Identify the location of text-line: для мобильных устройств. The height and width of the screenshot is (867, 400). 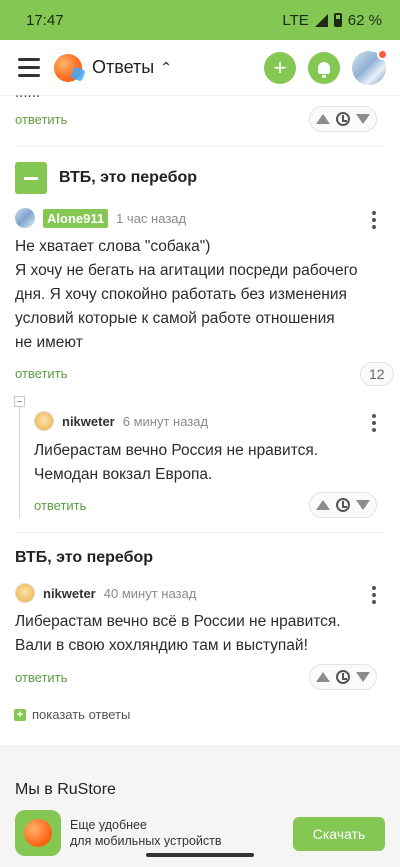
(146, 840).